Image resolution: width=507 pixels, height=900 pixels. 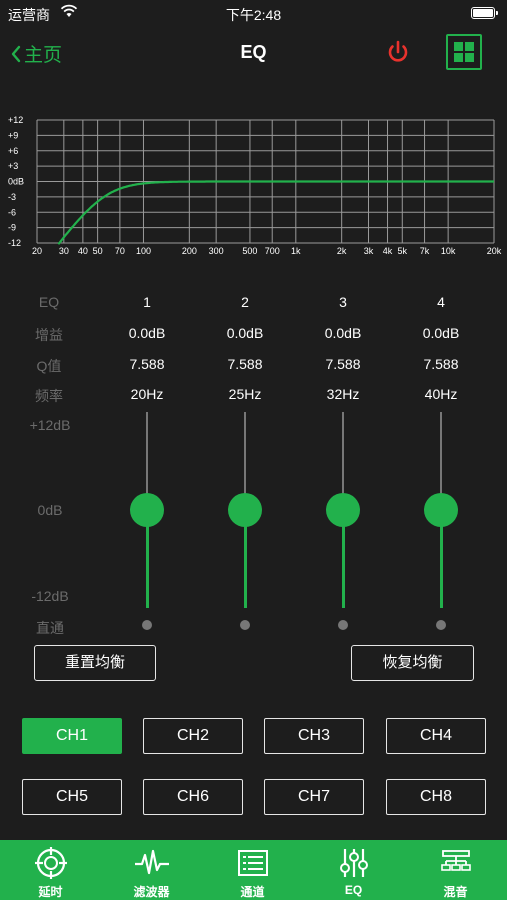 What do you see at coordinates (275, 212) in the screenshot?
I see `eq-response-curve` at bounding box center [275, 212].